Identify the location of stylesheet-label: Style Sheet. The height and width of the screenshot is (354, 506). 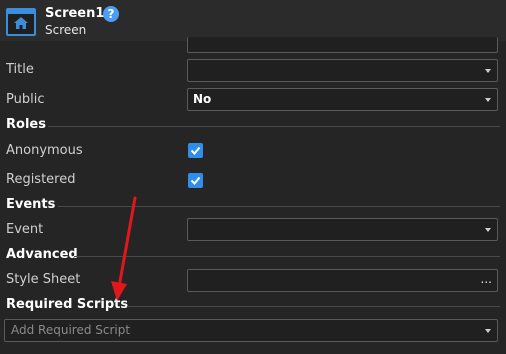
(43, 279).